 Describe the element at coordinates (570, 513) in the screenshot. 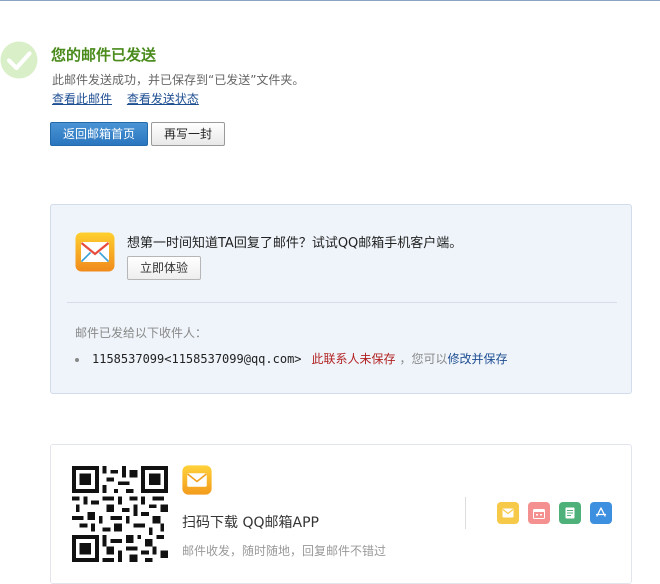

I see `document-icon` at that location.